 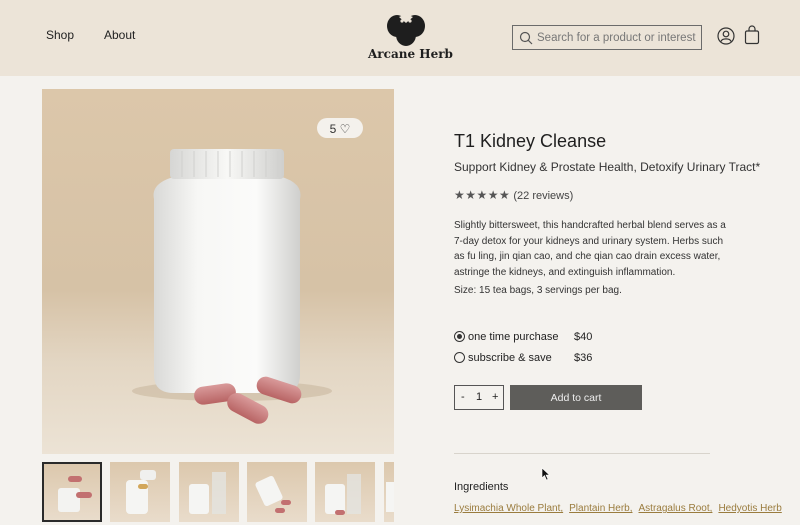 What do you see at coordinates (345, 128) in the screenshot?
I see `heart-icon: ♡` at bounding box center [345, 128].